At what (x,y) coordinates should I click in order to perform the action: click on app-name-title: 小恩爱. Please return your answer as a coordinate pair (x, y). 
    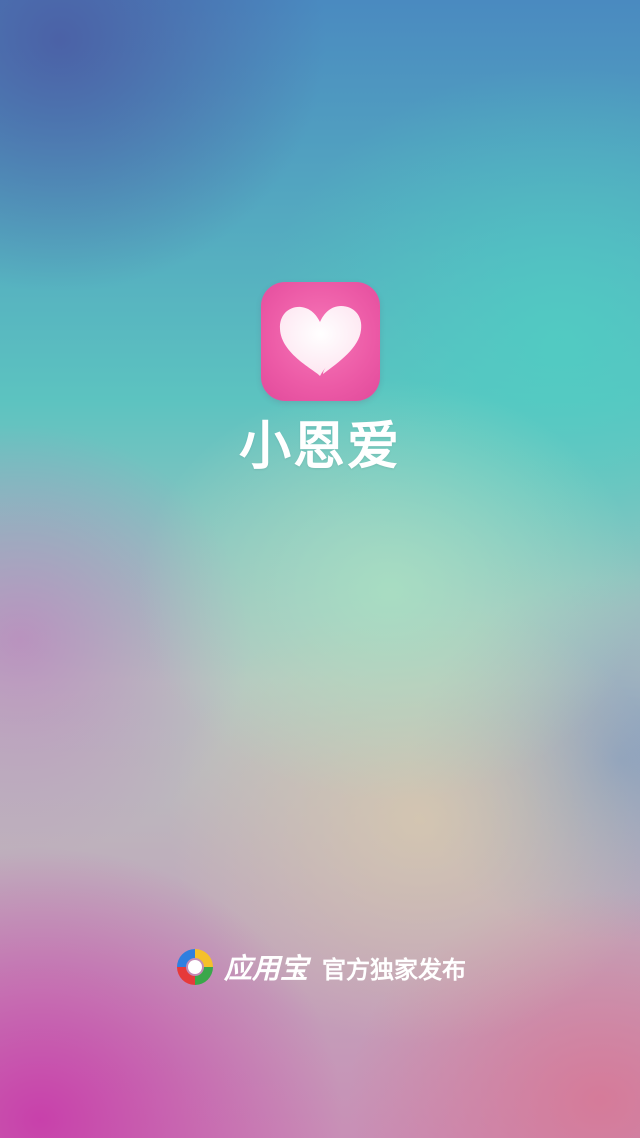
    Looking at the image, I should click on (319, 447).